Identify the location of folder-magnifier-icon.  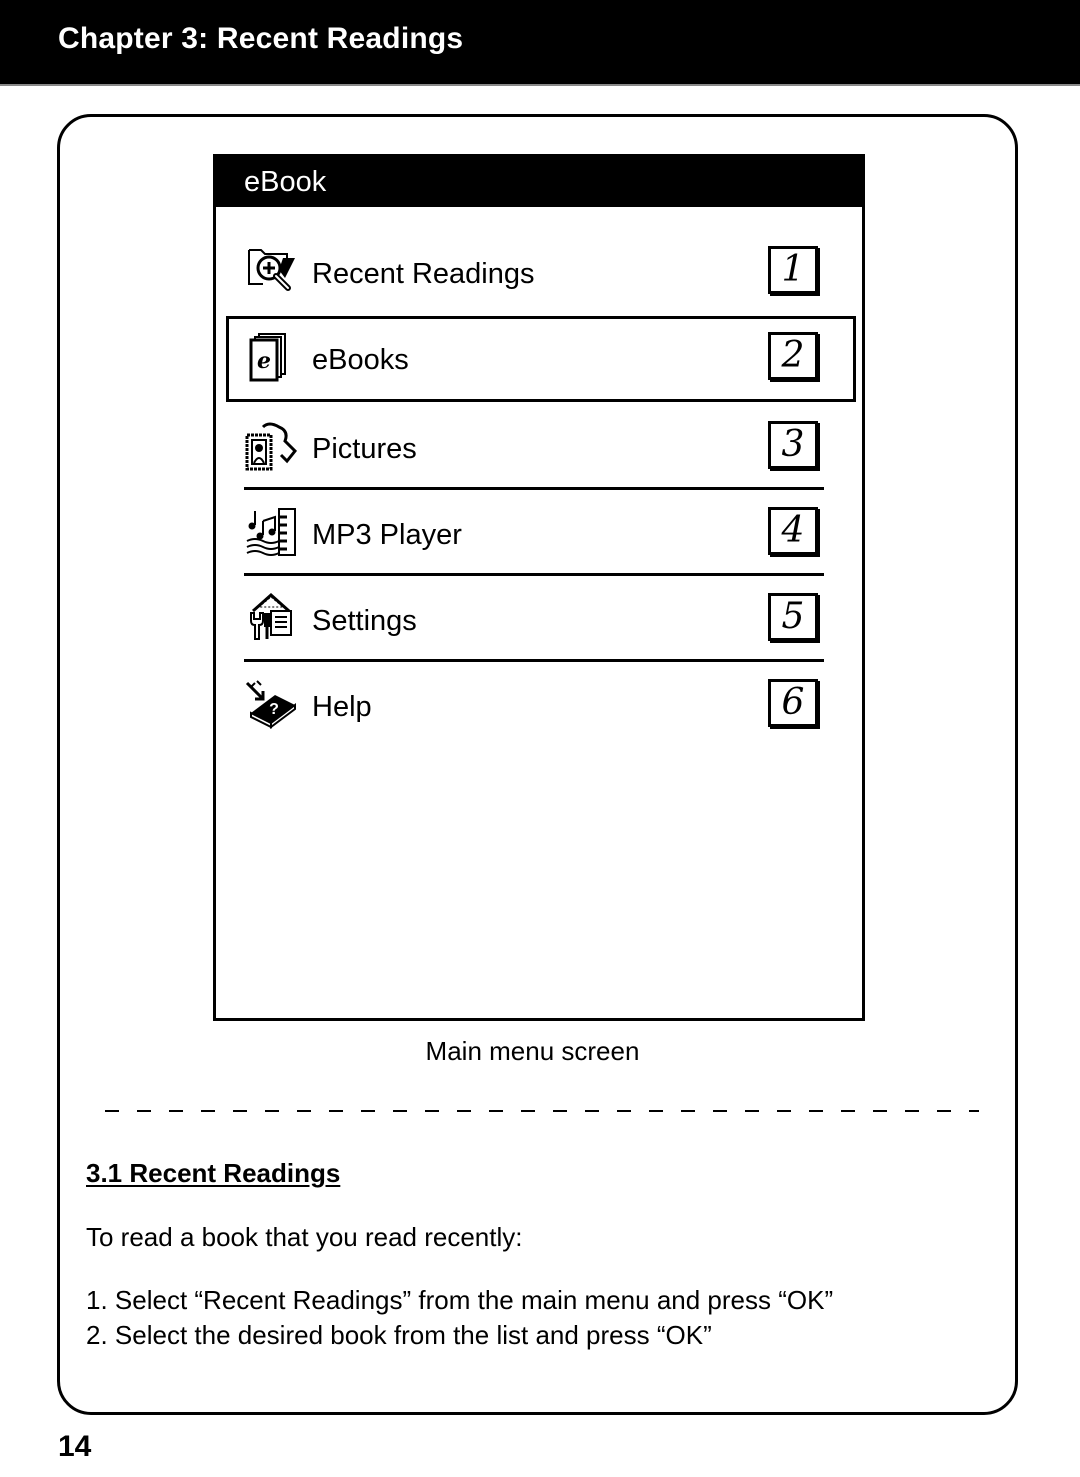
(271, 272).